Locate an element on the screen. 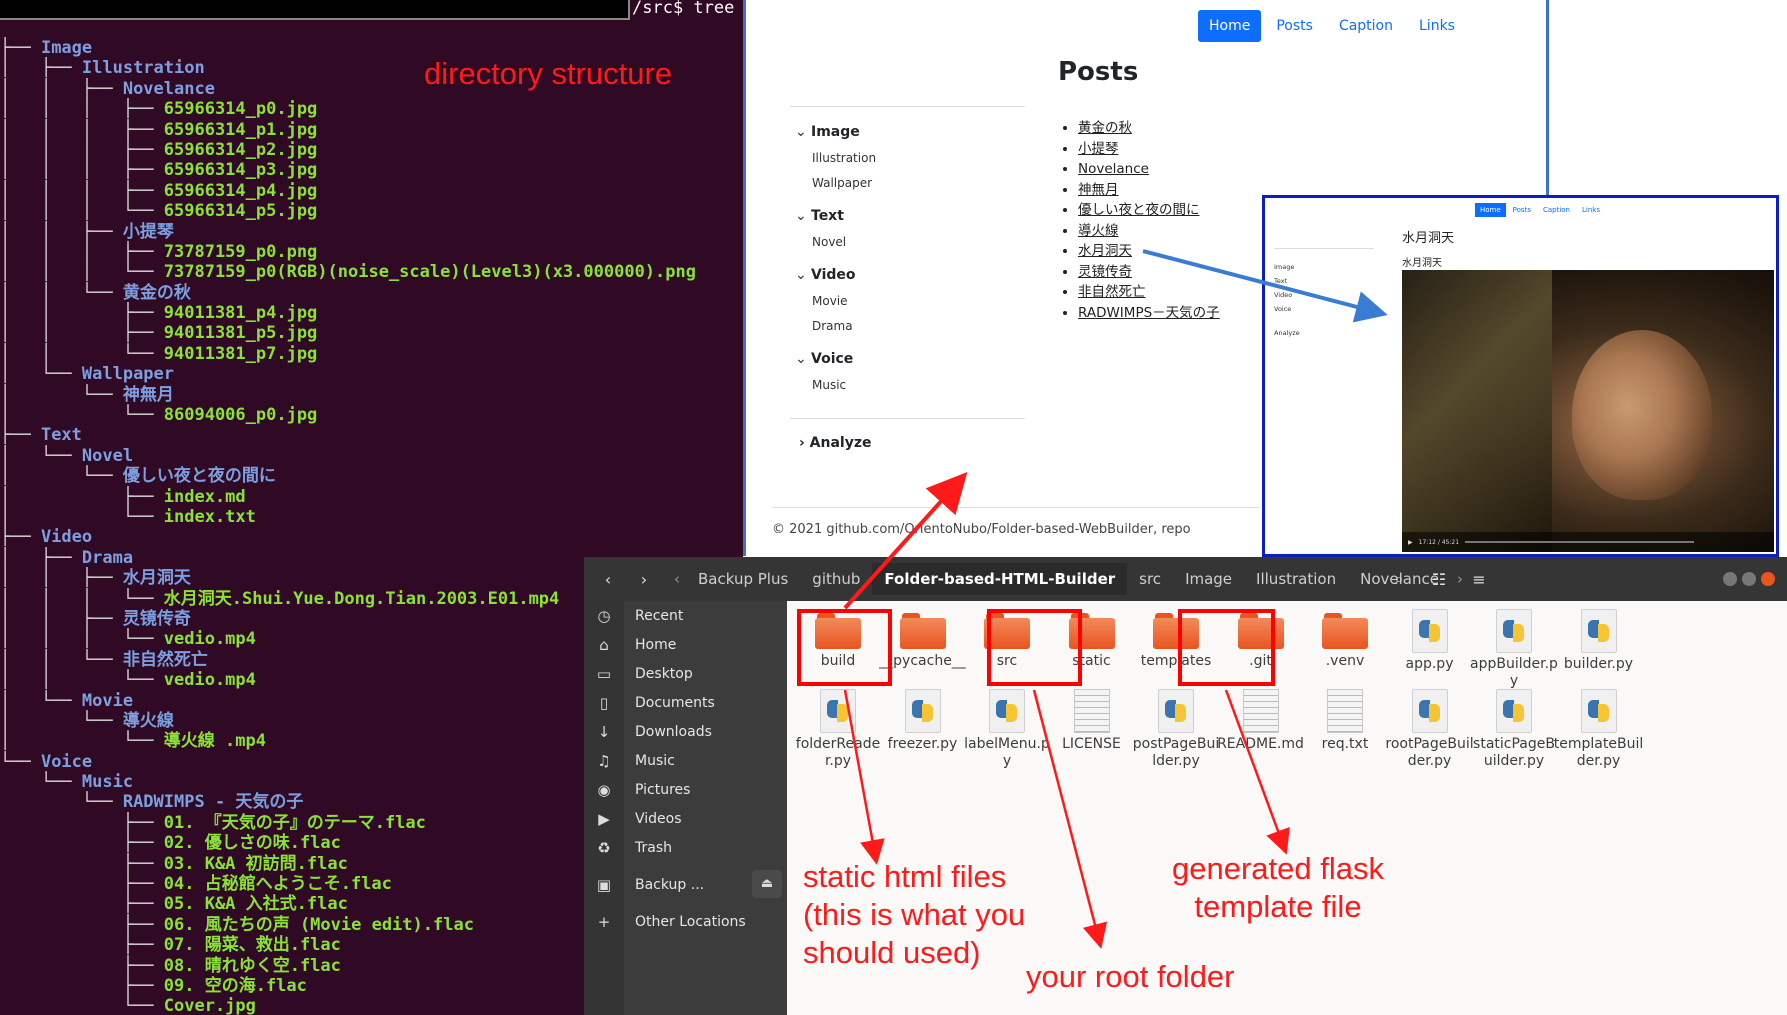 The image size is (1787, 1015). post-link: 灵镜传奇 is located at coordinates (1149, 272).